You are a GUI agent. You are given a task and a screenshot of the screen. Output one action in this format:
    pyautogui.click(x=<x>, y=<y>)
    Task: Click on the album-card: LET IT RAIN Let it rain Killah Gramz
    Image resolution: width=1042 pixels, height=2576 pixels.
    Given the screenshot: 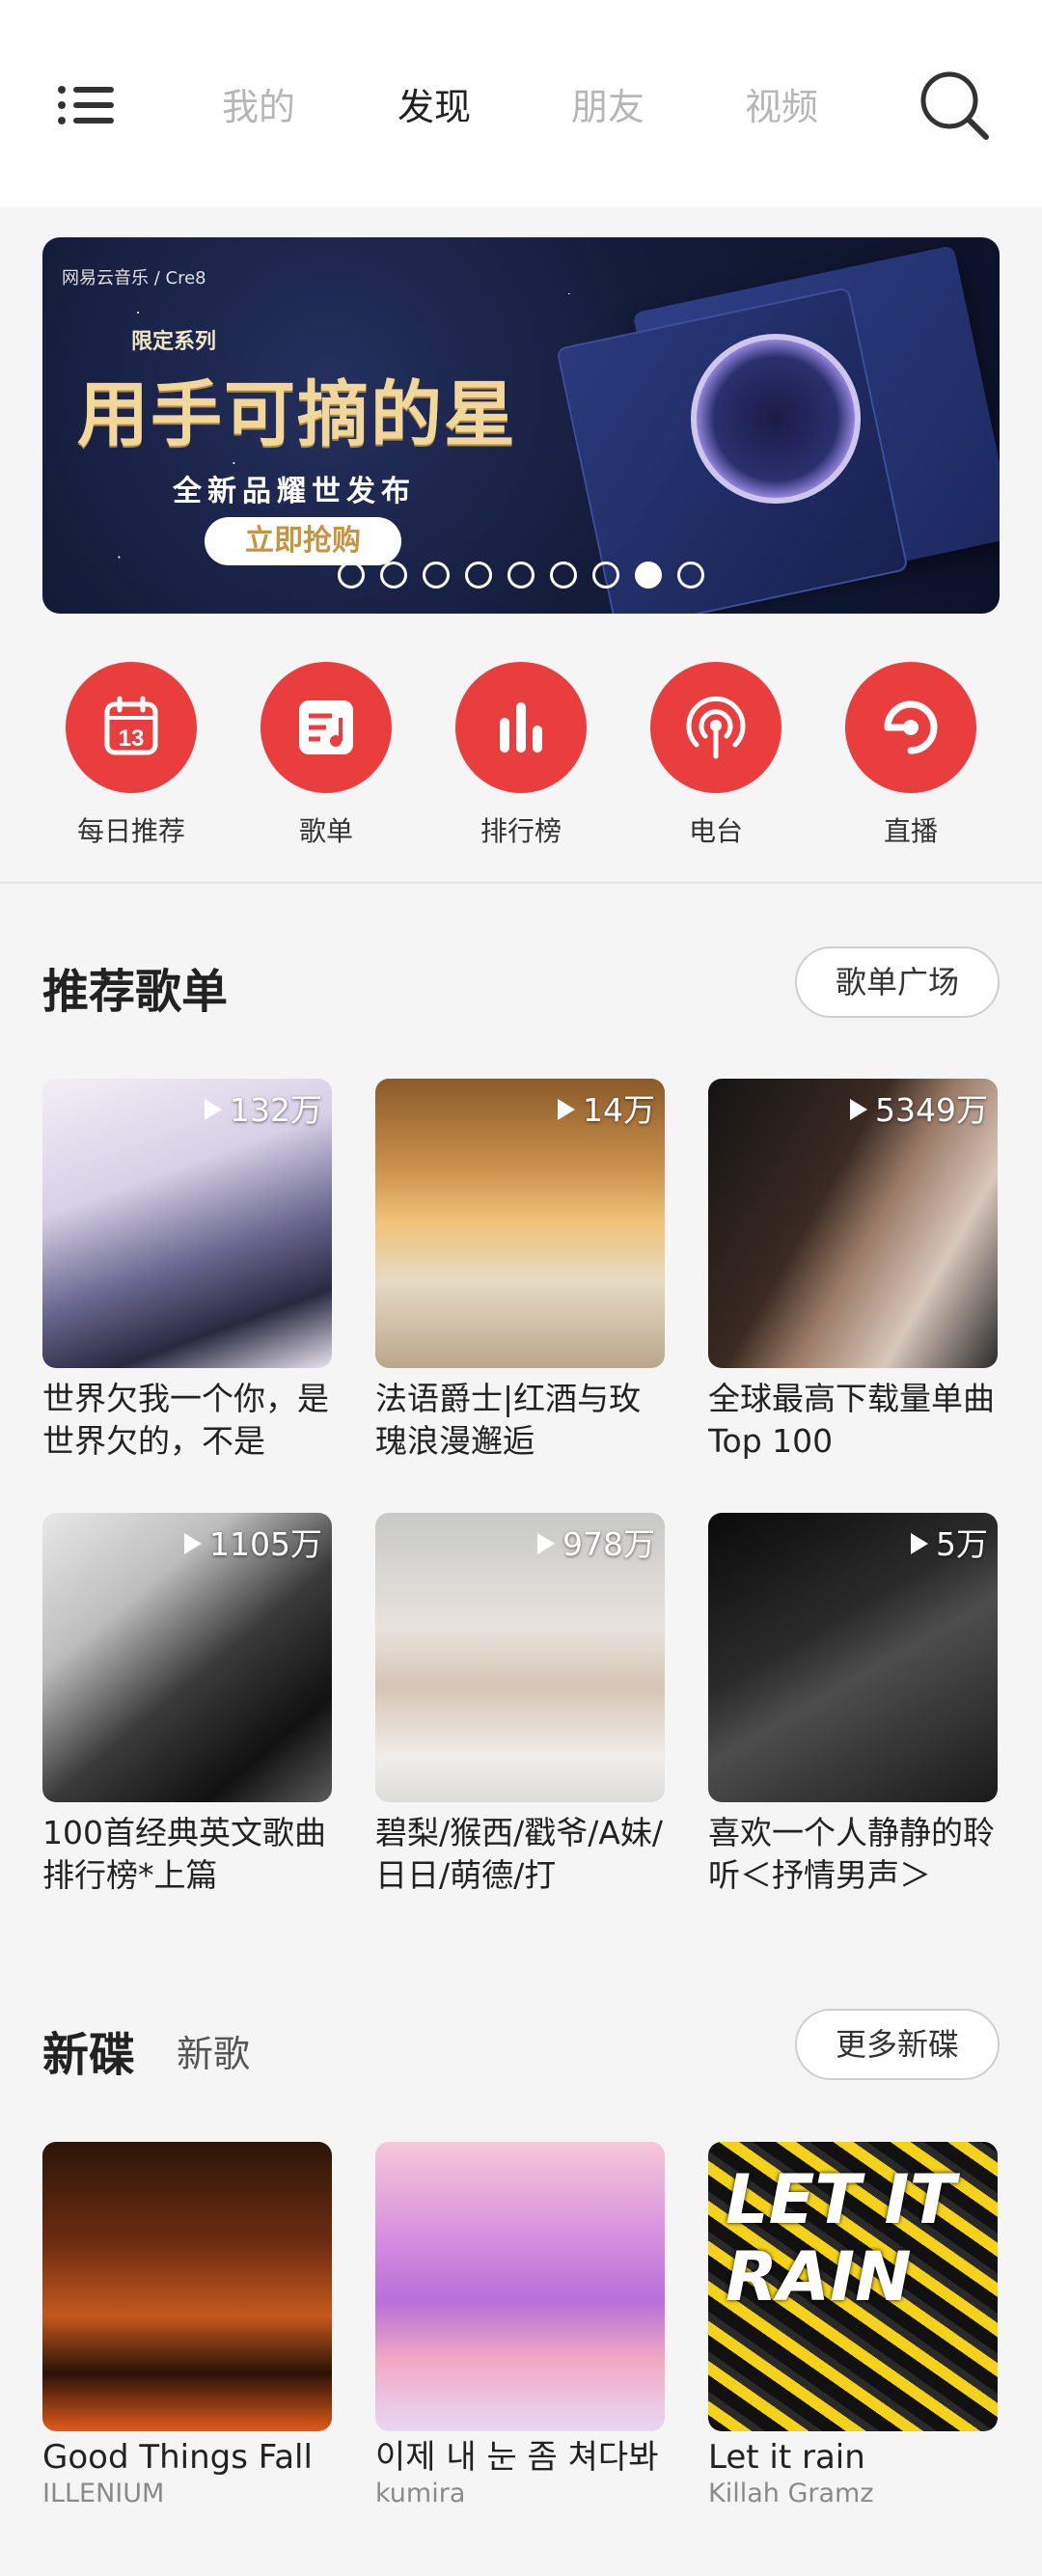 What is the action you would take?
    pyautogui.click(x=853, y=2326)
    